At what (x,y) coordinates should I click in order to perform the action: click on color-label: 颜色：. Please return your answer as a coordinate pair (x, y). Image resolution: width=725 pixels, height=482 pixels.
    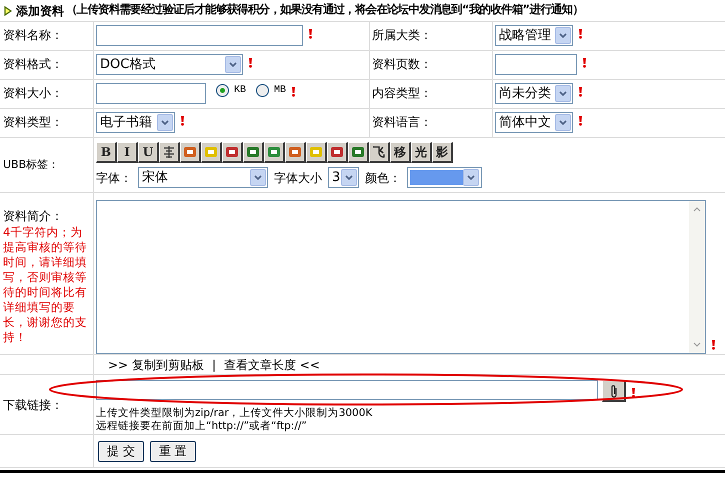
    Looking at the image, I should click on (383, 178).